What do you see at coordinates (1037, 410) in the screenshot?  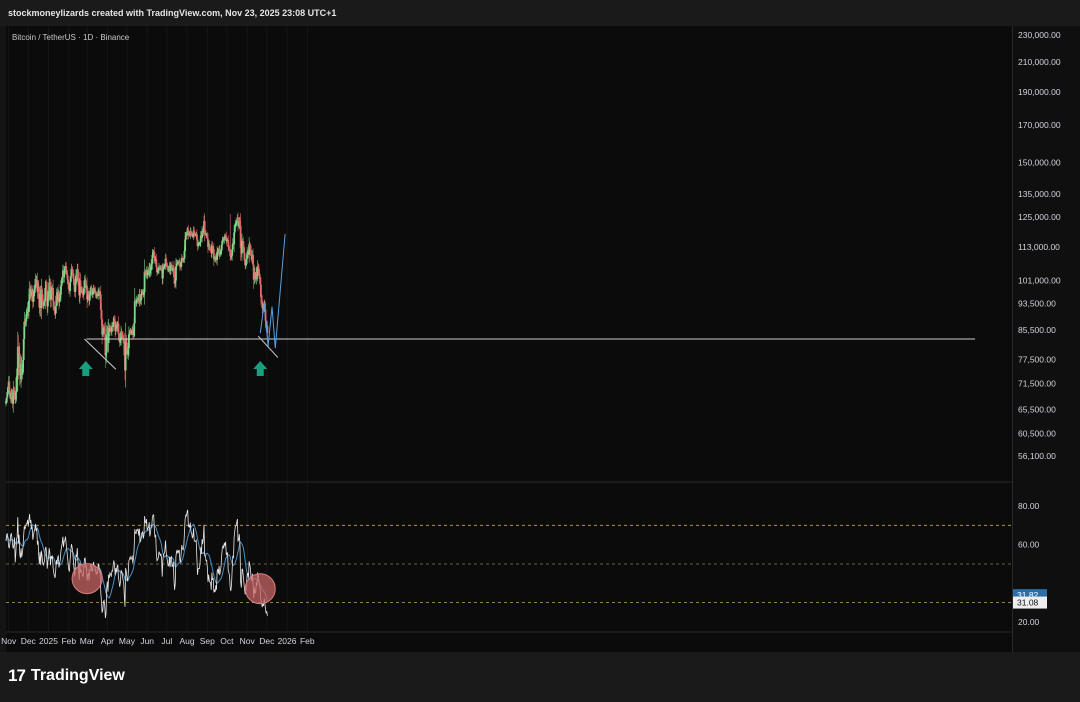 I see `price-tick-label: 65,500.00` at bounding box center [1037, 410].